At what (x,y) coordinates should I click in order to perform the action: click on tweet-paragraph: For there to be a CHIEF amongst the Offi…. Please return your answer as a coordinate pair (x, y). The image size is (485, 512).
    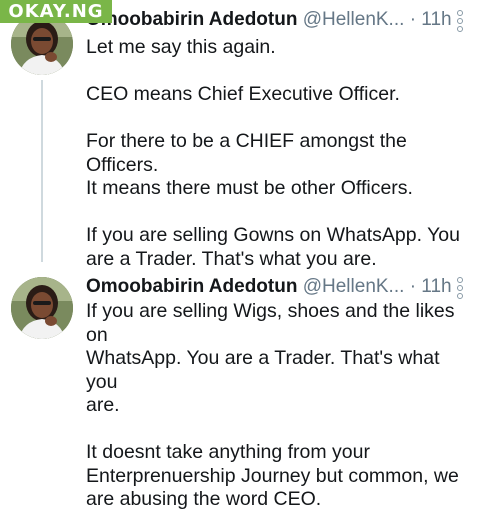
    Looking at the image, I should click on (249, 164).